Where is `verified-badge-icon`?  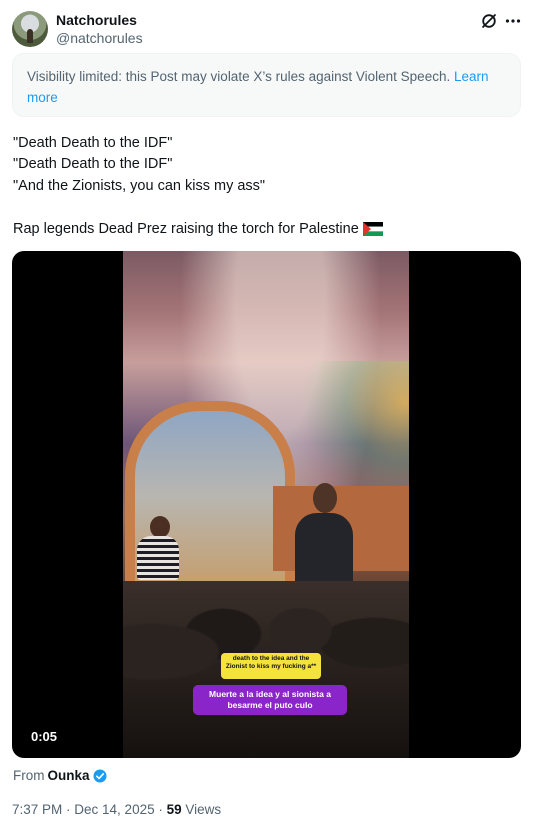
verified-badge-icon is located at coordinates (100, 776).